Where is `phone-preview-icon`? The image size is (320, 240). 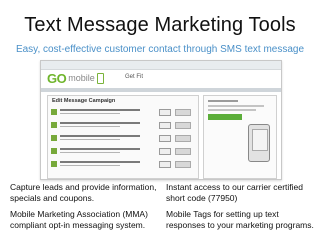 phone-preview-icon is located at coordinates (259, 143).